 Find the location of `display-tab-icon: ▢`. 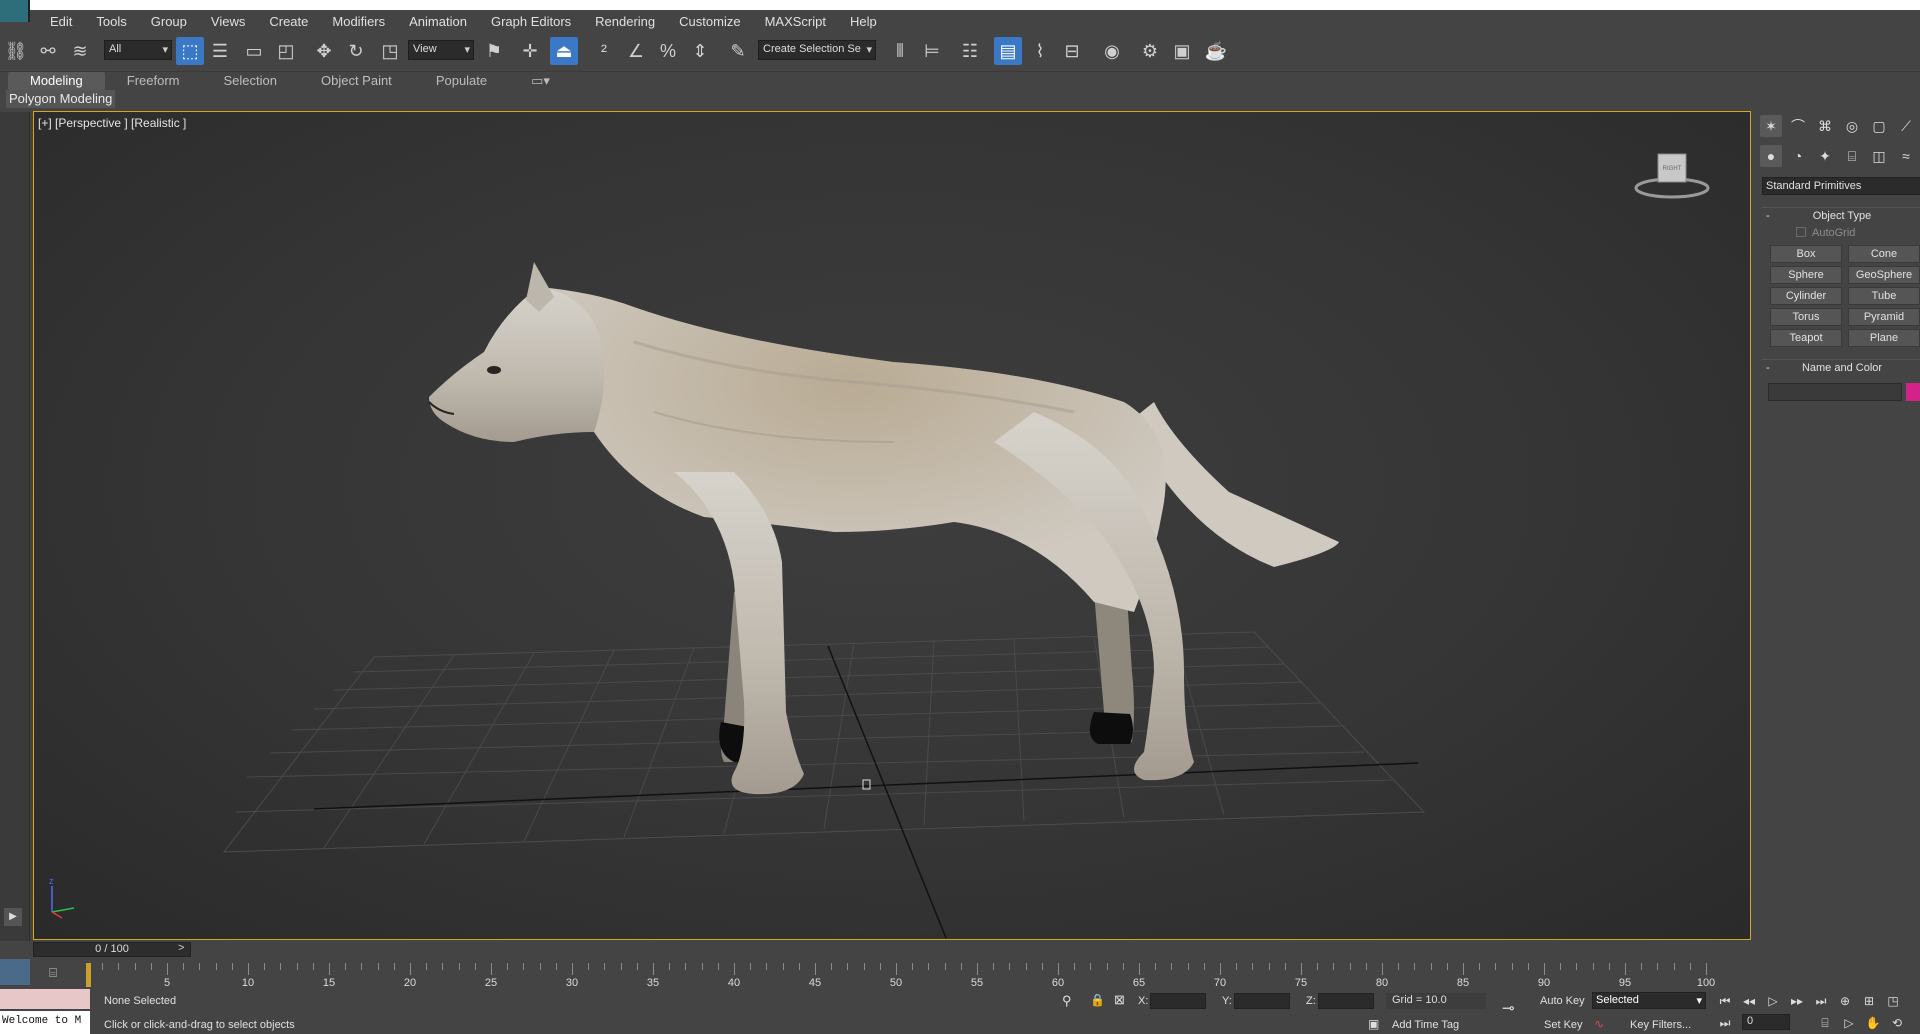

display-tab-icon: ▢ is located at coordinates (1879, 126).